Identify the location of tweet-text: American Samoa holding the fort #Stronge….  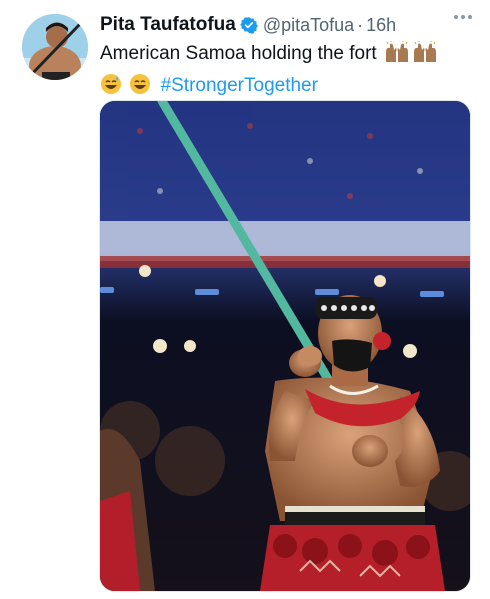
(285, 72).